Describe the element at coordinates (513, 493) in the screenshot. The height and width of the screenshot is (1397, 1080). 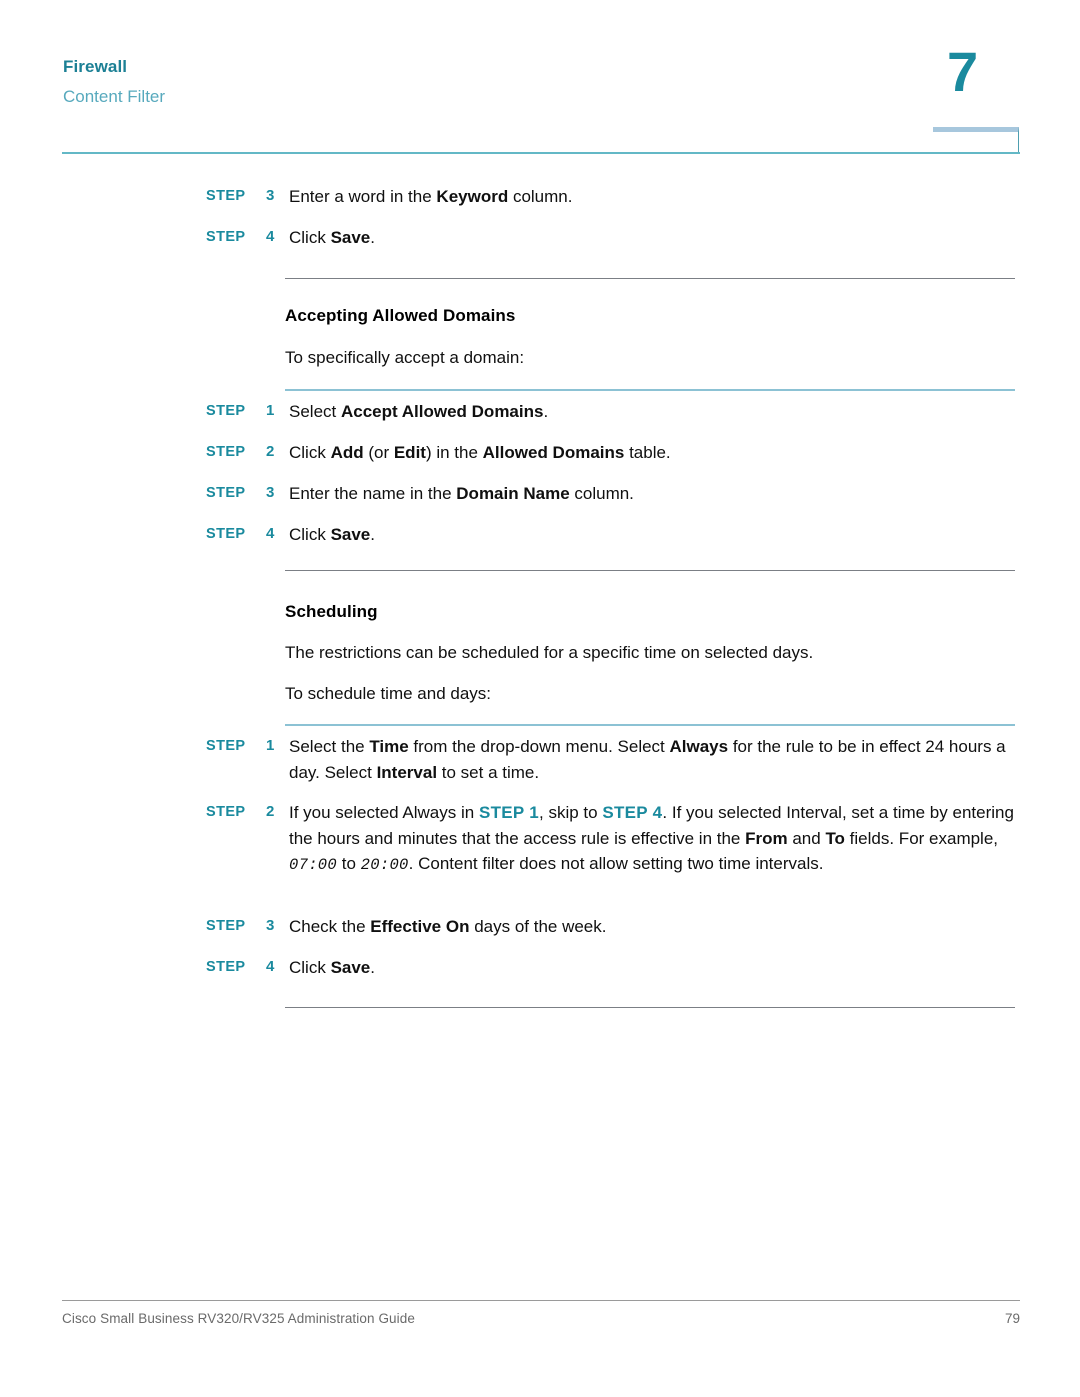
I see `emphasis-text: Domain Name` at that location.